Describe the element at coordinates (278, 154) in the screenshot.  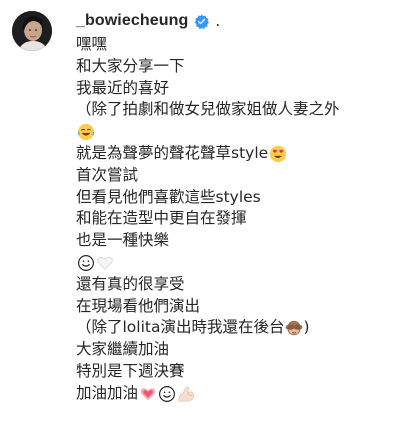
I see `smiling-face-with-heart-eyes-emoji` at that location.